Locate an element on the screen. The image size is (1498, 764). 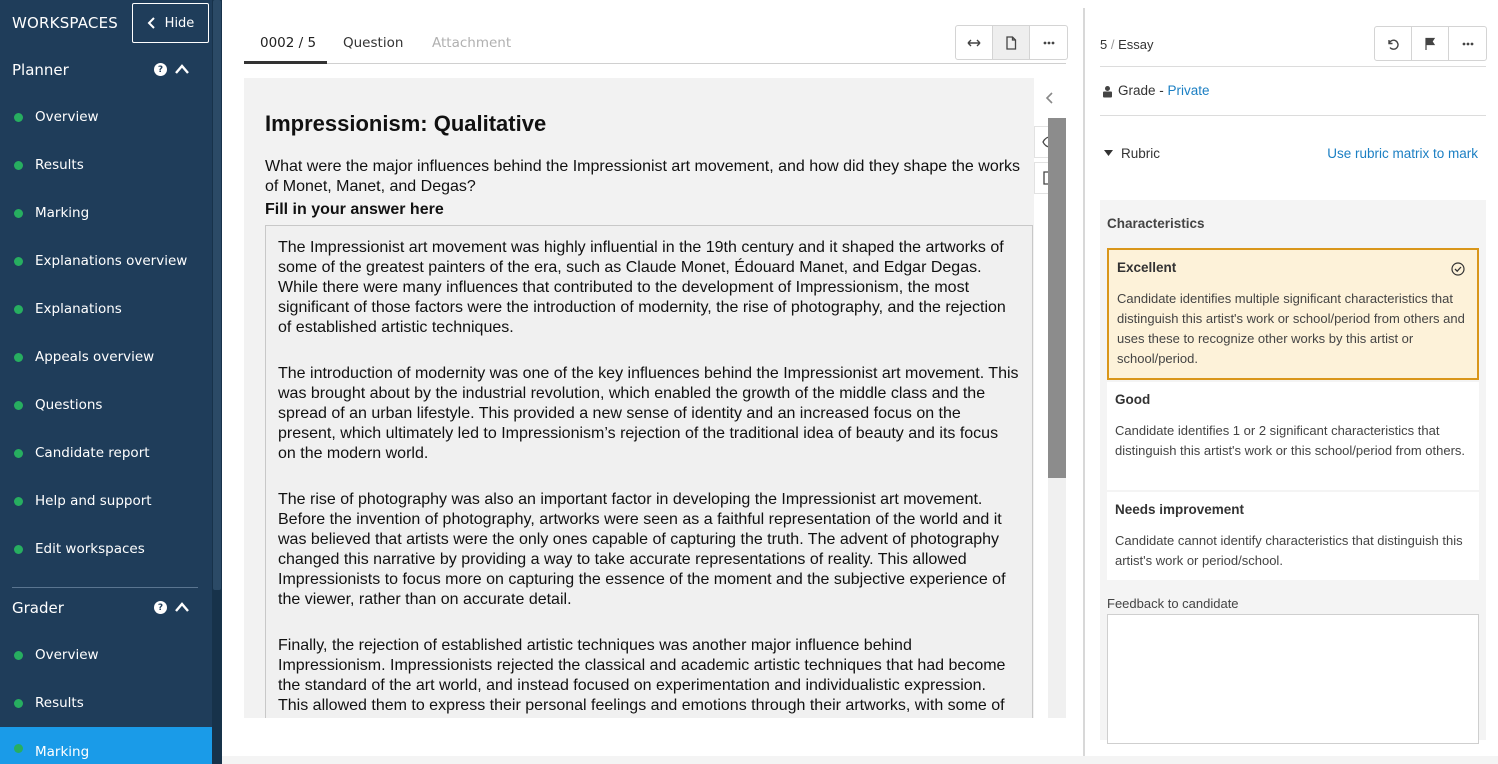
sidebar-item-explanations-overview: Explanations overview is located at coordinates (106, 261).